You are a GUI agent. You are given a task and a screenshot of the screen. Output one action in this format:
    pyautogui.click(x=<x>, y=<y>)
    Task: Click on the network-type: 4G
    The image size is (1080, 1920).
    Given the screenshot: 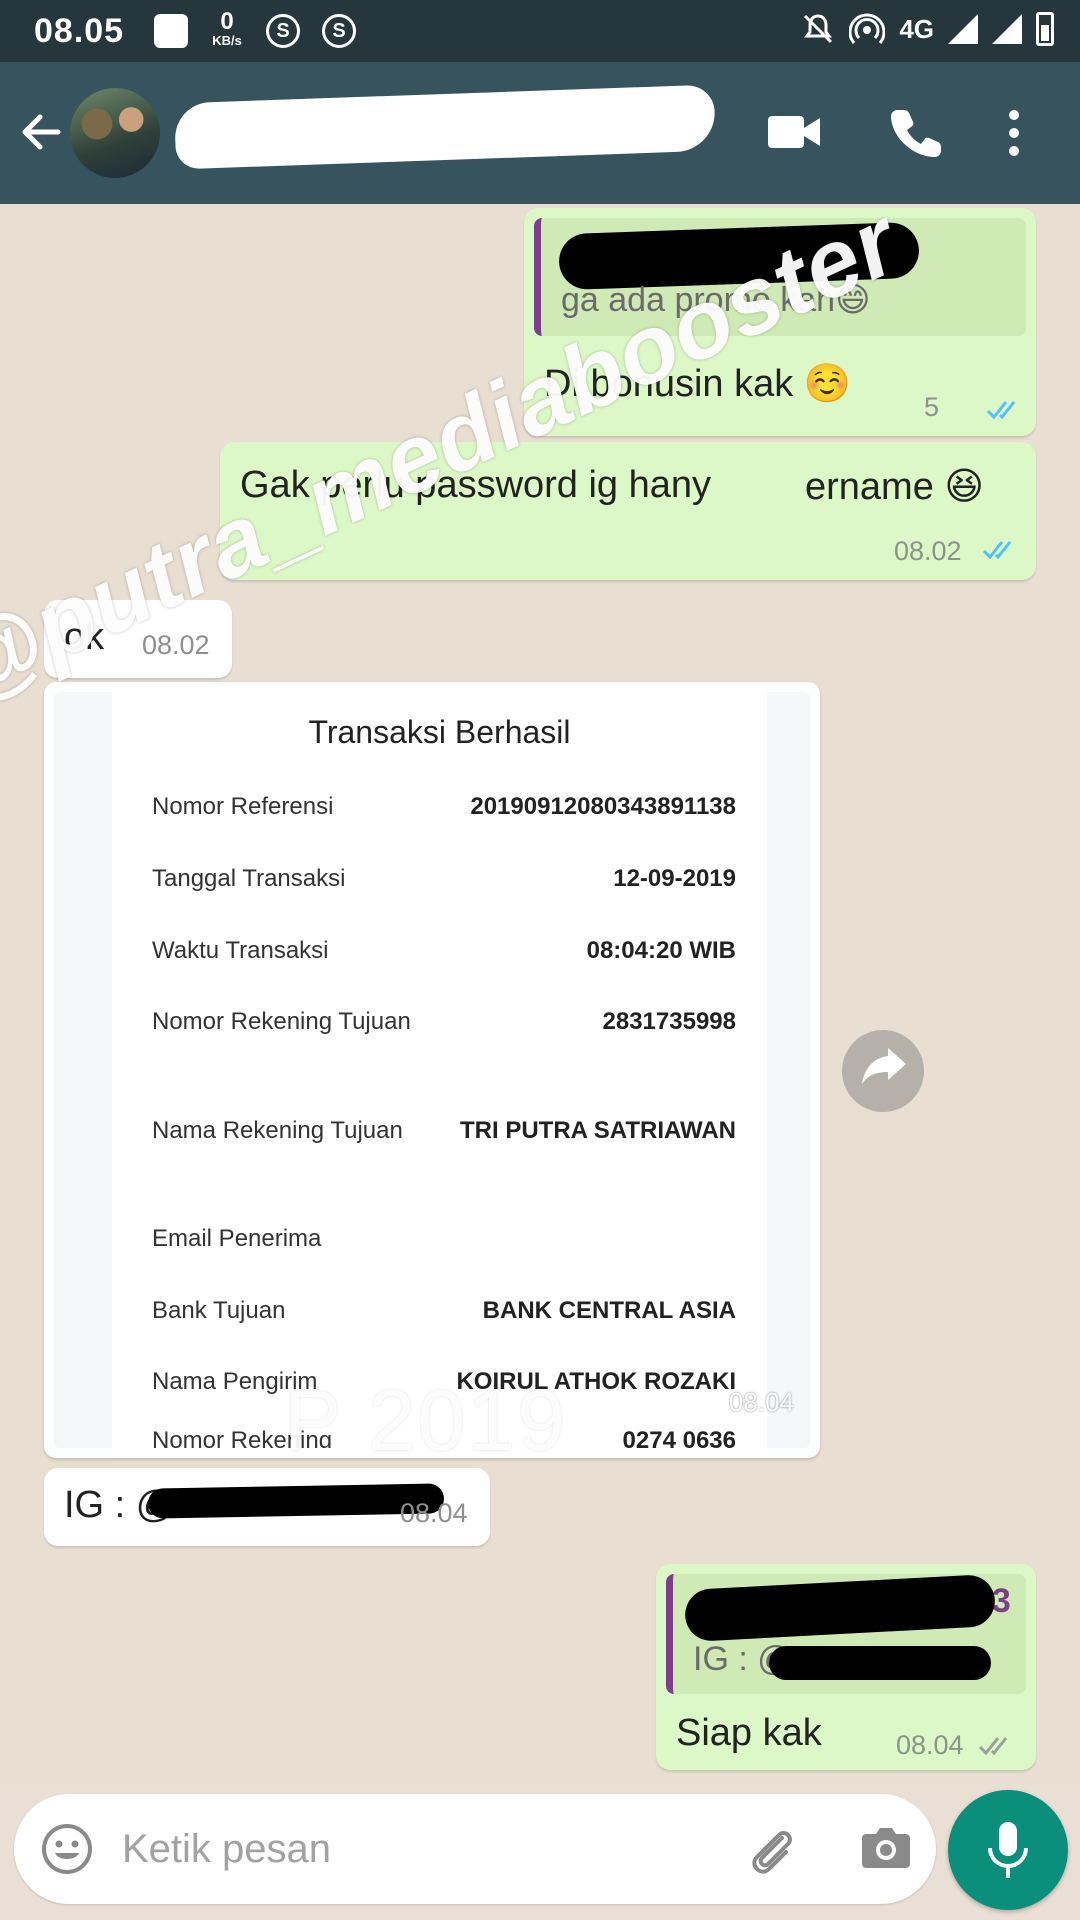 What is the action you would take?
    pyautogui.click(x=916, y=28)
    